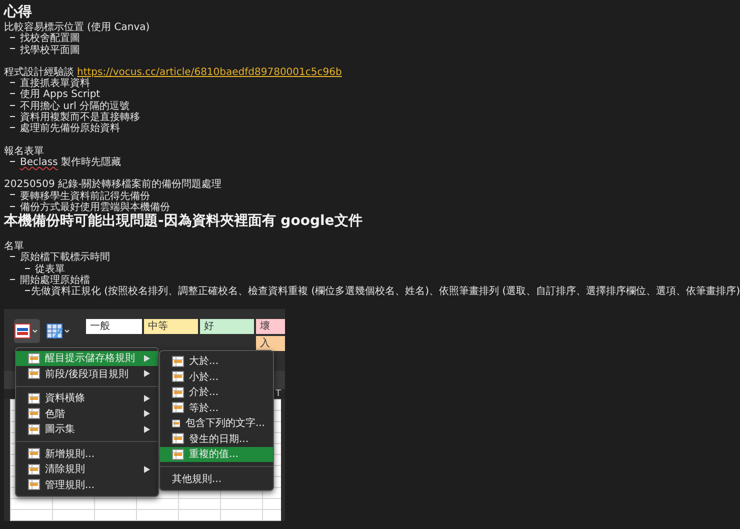 Image resolution: width=740 pixels, height=529 pixels. What do you see at coordinates (70, 129) in the screenshot?
I see `list-item-text: 處理前先備份原始資料` at bounding box center [70, 129].